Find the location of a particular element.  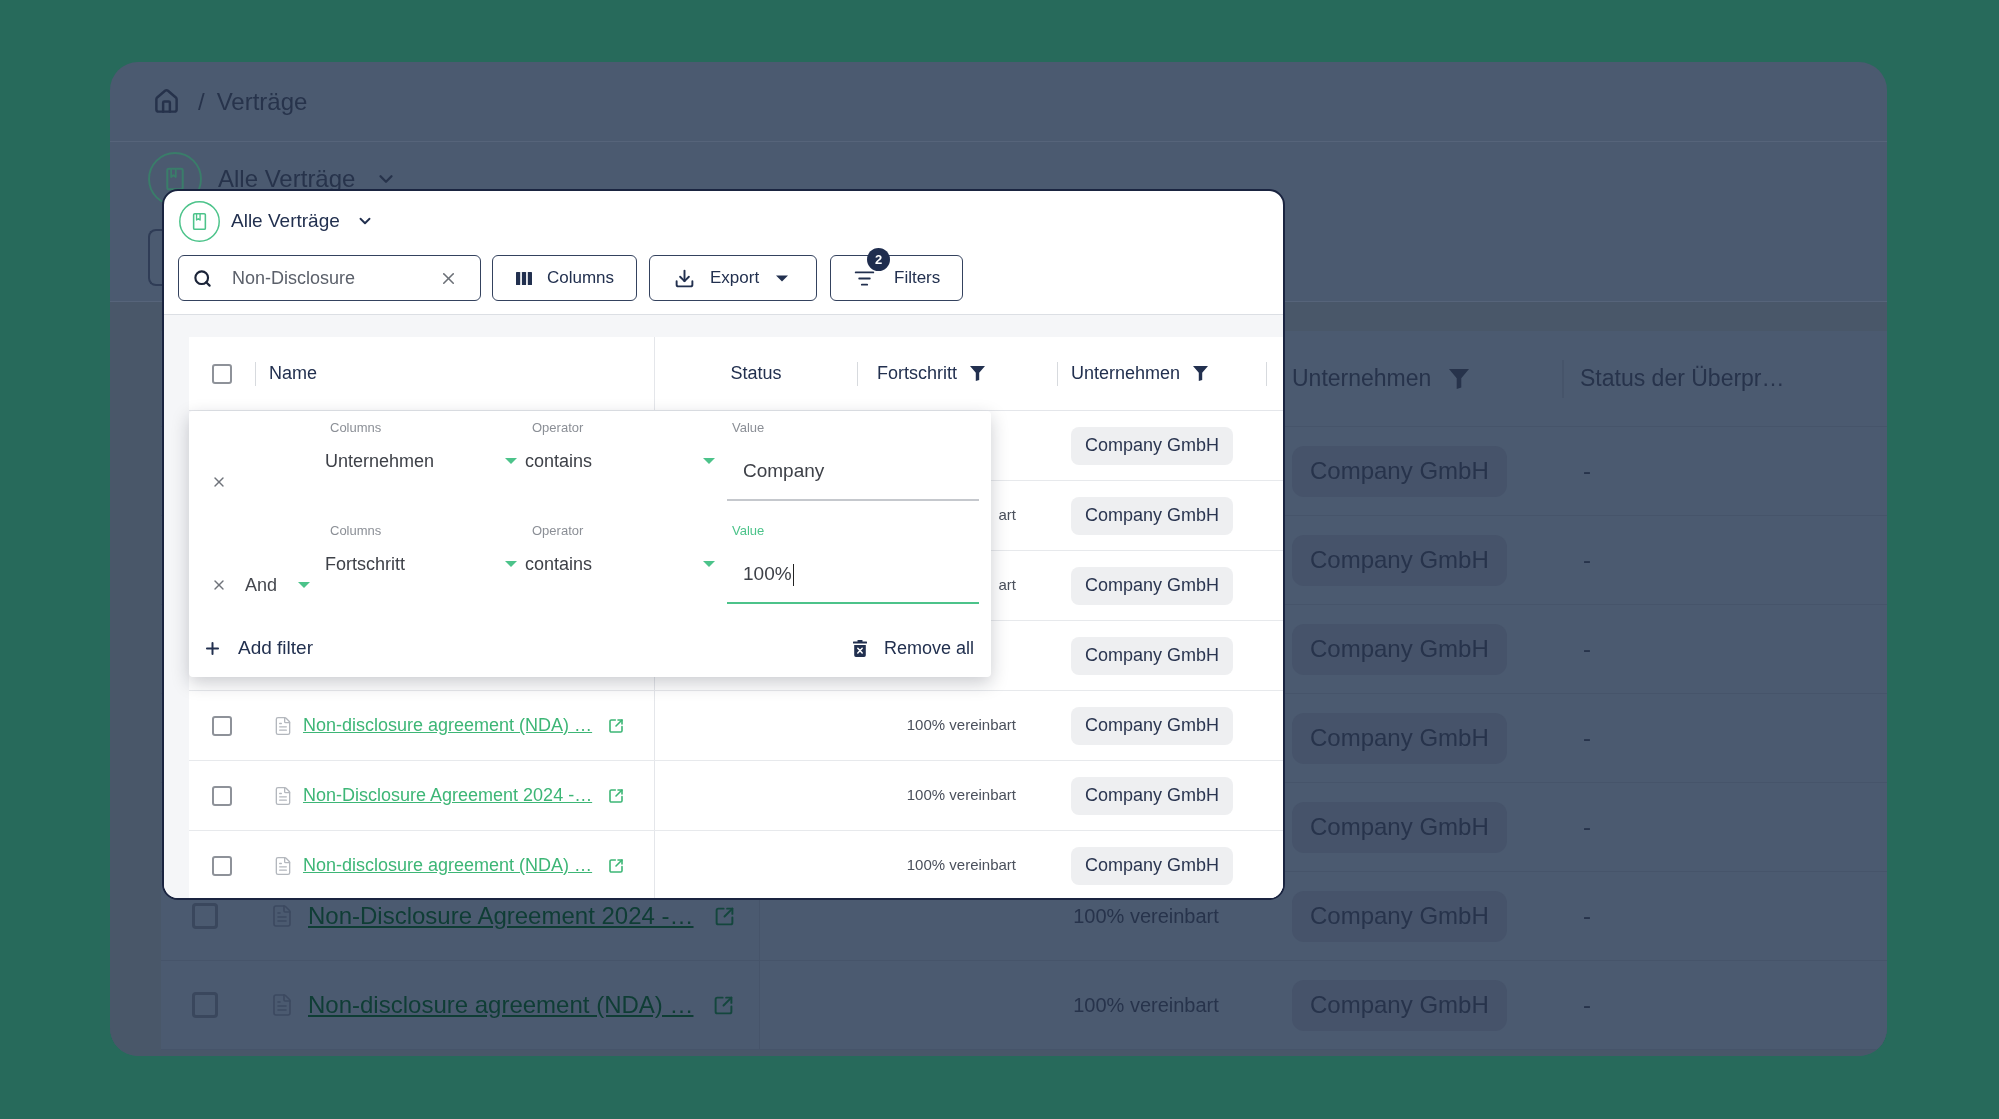

value-field: Company is located at coordinates (853, 472).